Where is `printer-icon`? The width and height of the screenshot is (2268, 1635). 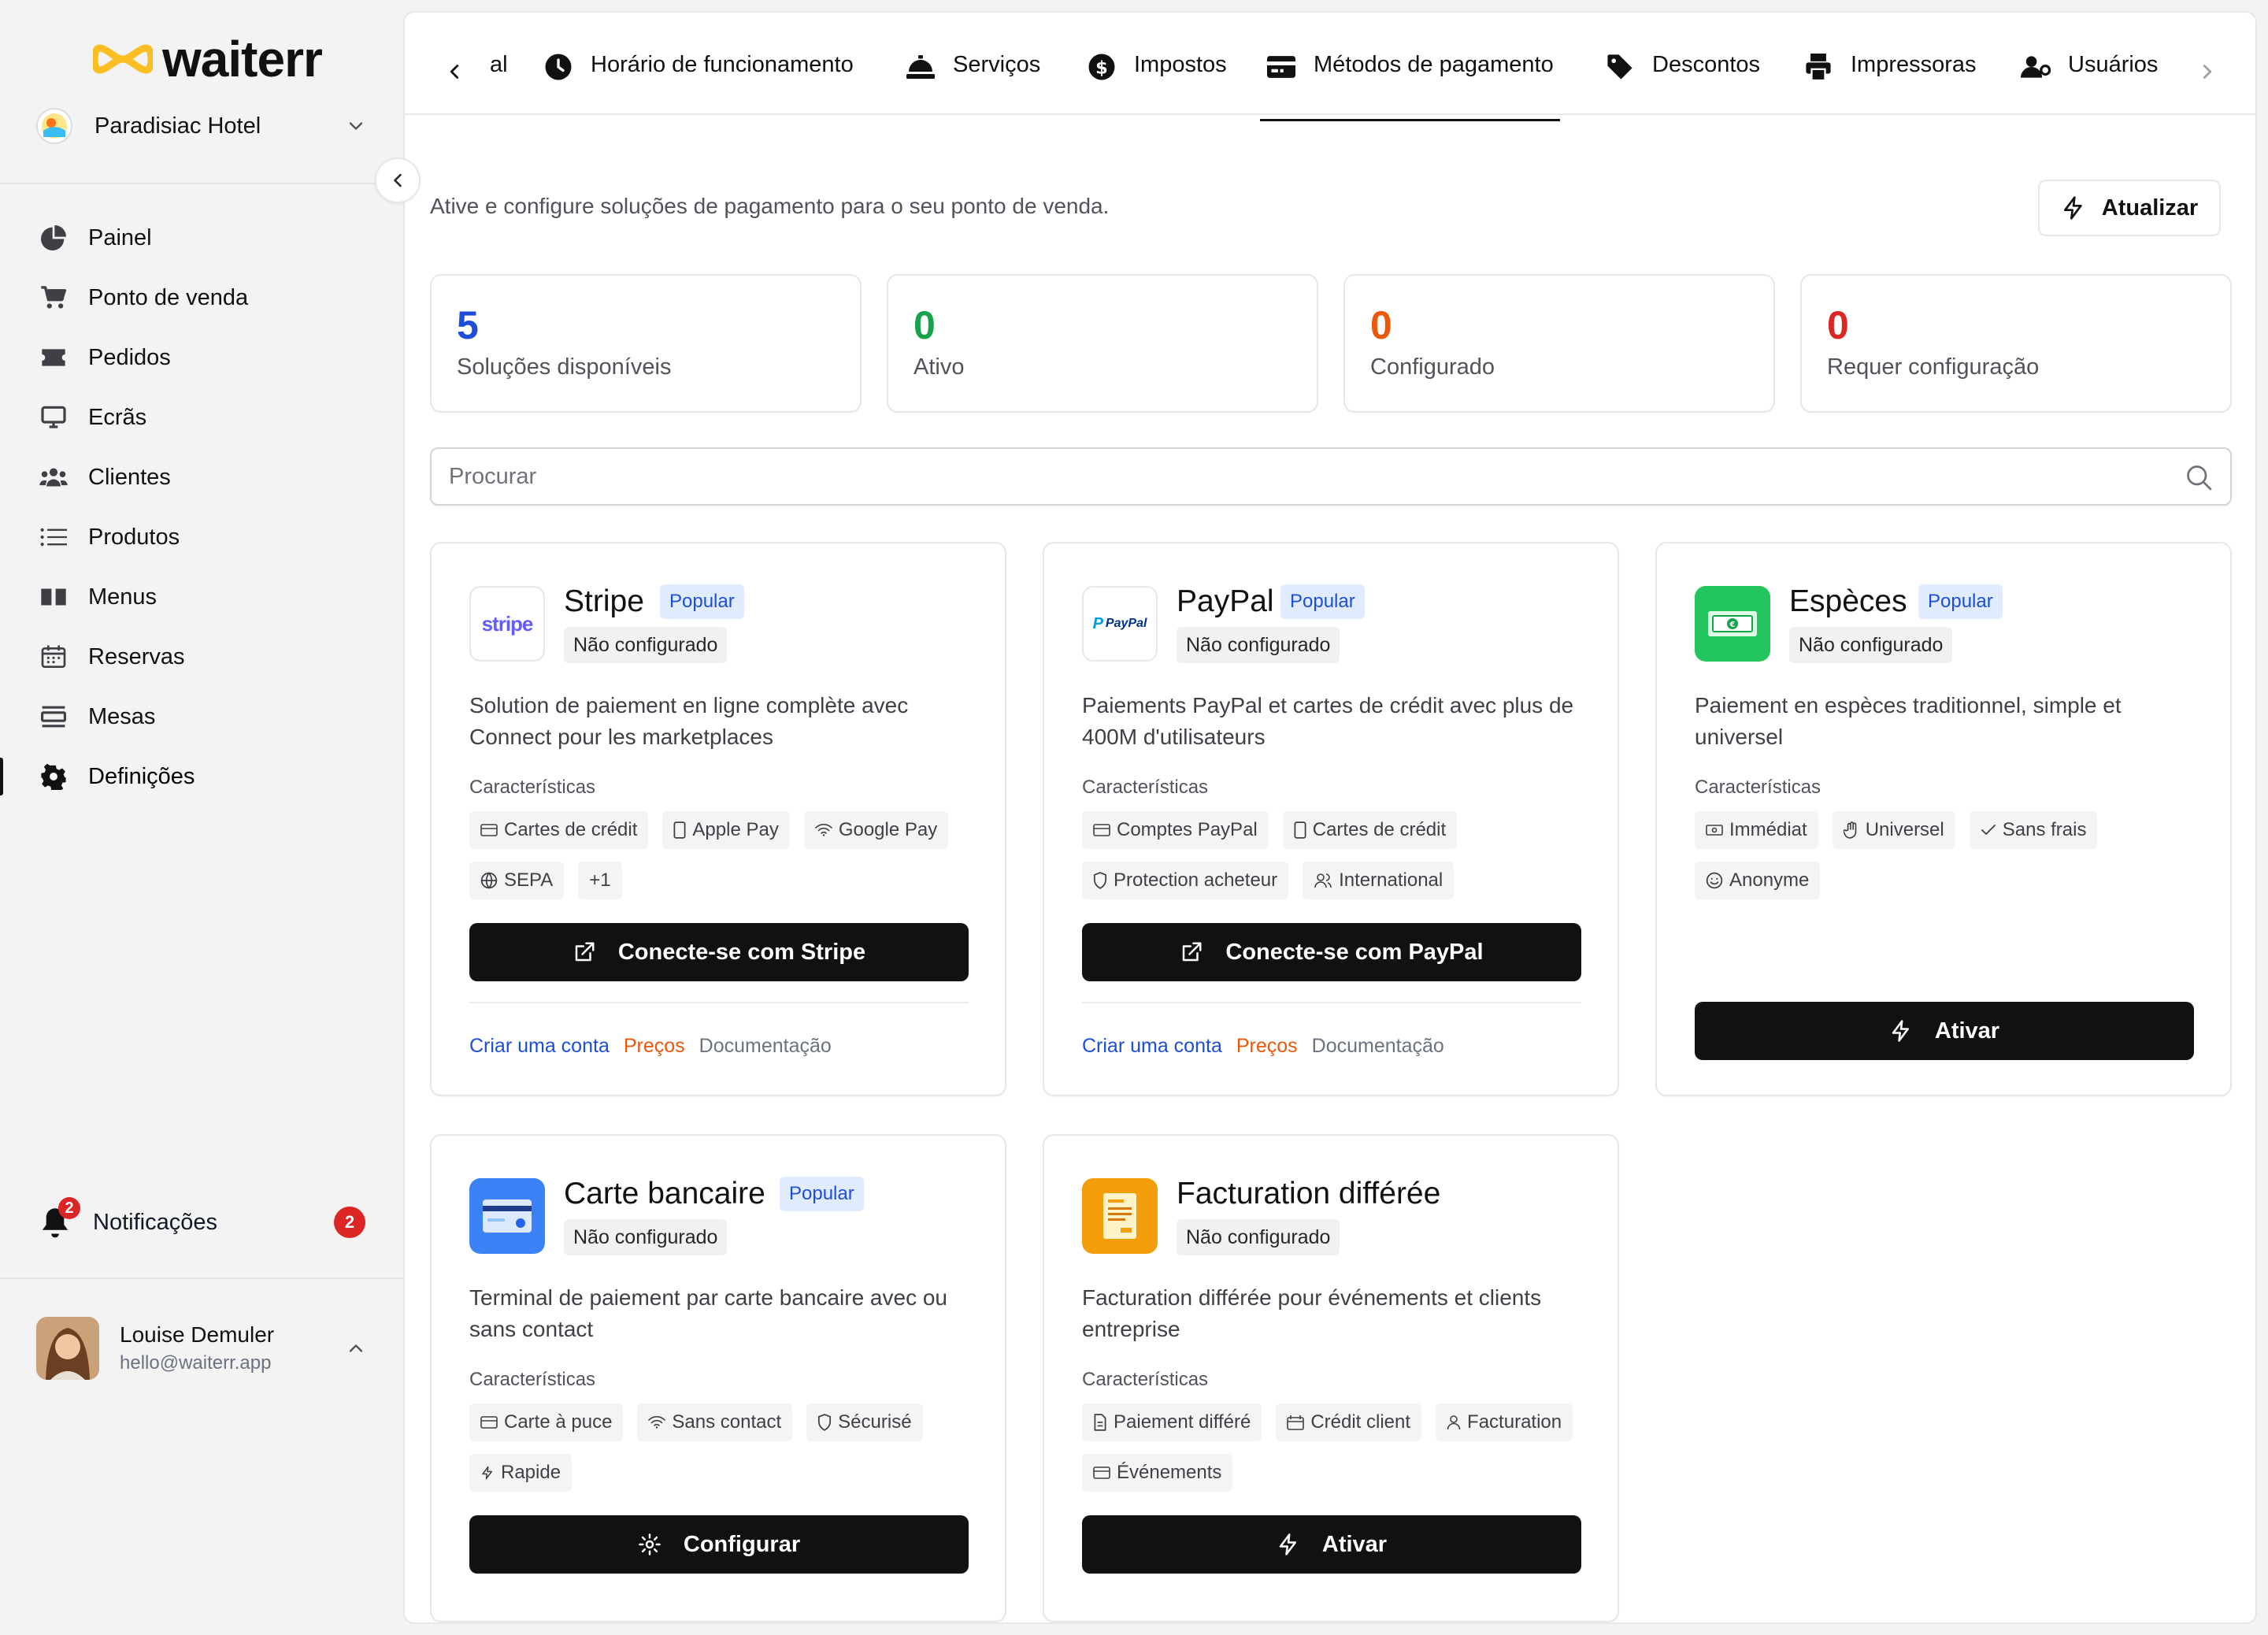 printer-icon is located at coordinates (1818, 67).